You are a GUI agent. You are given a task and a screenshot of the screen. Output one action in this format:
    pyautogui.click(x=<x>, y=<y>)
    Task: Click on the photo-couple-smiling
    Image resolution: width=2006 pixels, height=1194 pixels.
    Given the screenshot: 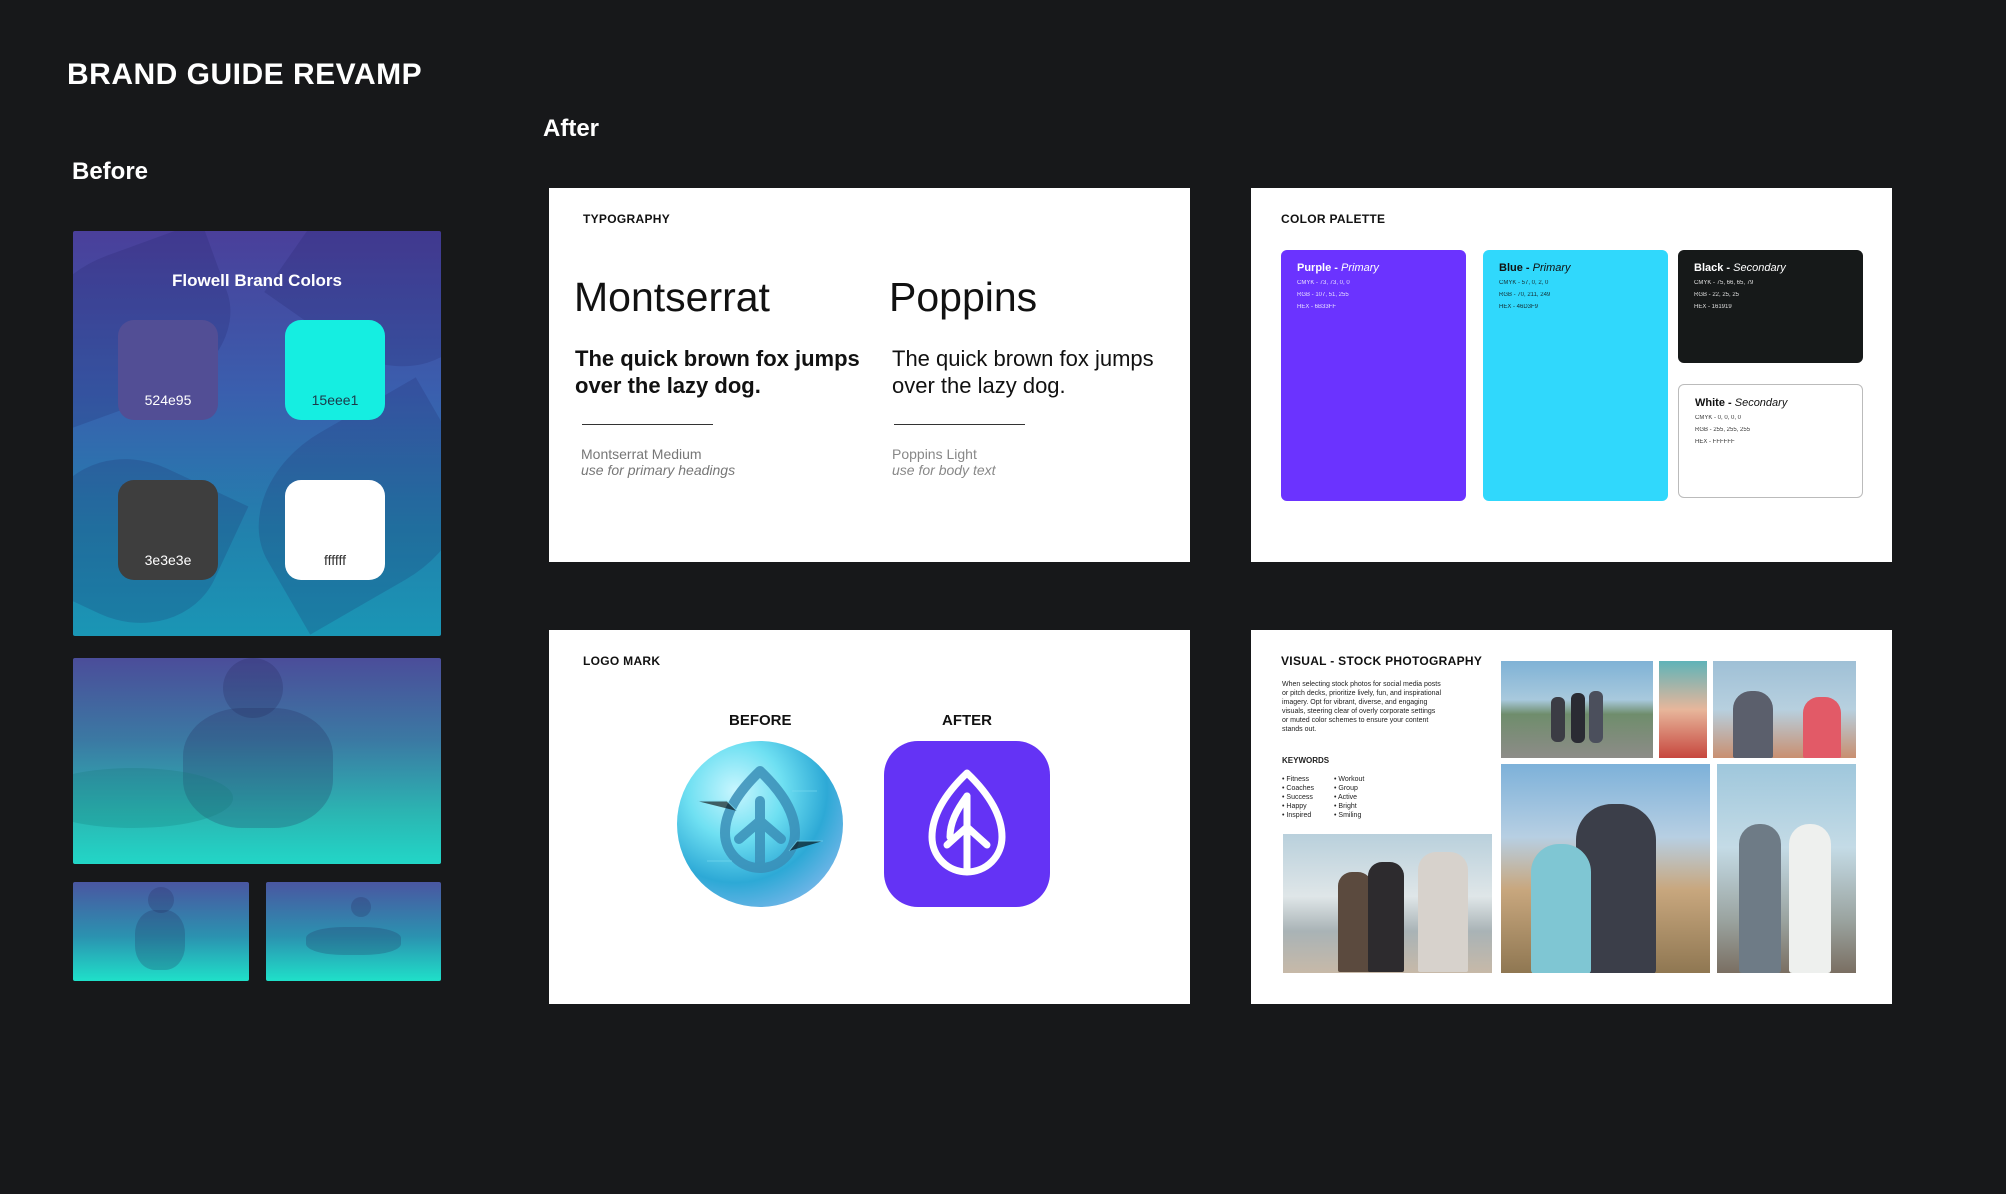 What is the action you would take?
    pyautogui.click(x=1605, y=868)
    